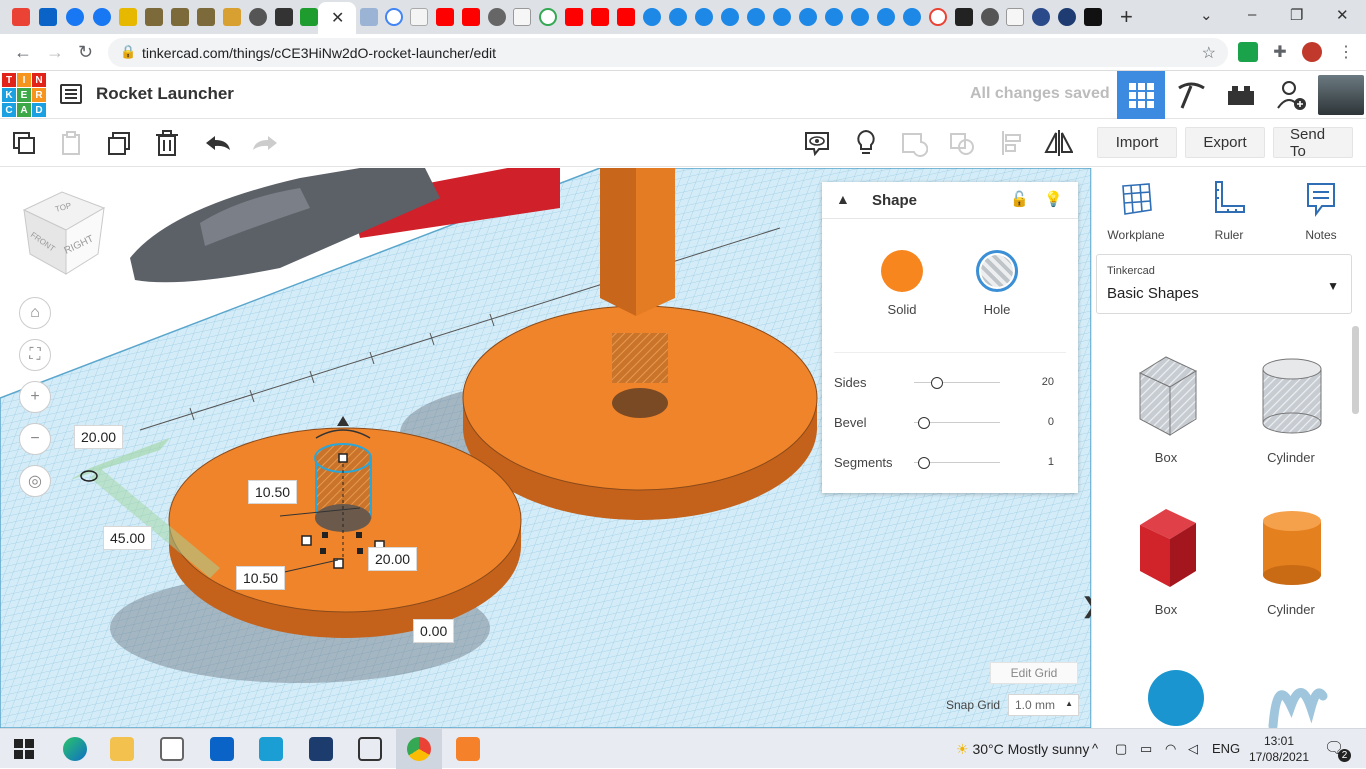 The height and width of the screenshot is (769, 1366). What do you see at coordinates (222, 749) in the screenshot?
I see `mail-icon` at bounding box center [222, 749].